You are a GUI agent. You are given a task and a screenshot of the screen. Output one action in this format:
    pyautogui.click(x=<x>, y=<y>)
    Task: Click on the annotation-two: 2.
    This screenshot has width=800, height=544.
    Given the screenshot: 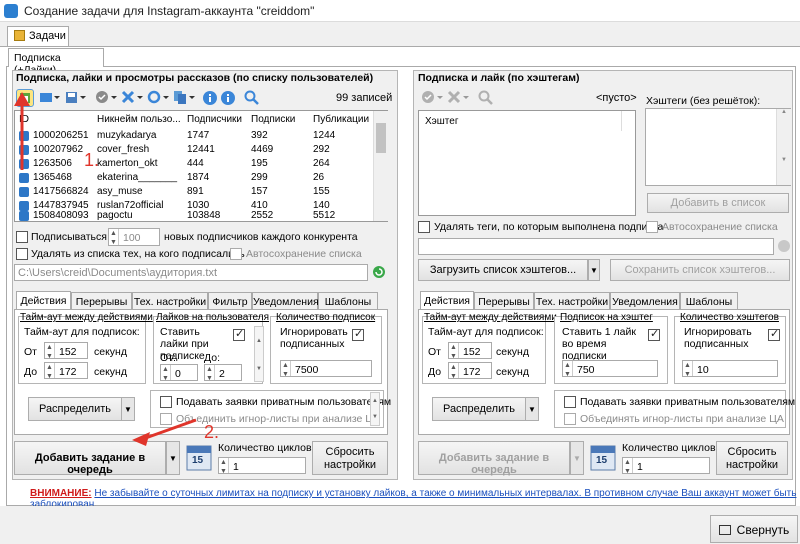 What is the action you would take?
    pyautogui.click(x=212, y=432)
    